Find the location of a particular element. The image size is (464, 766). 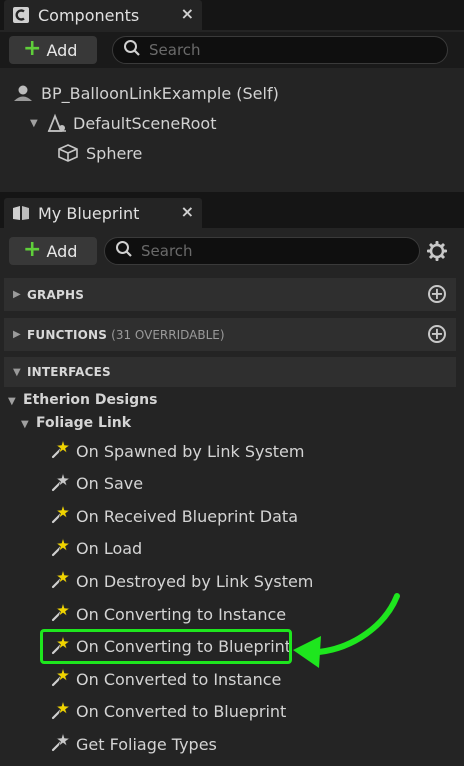

components-icon is located at coordinates (21, 15).